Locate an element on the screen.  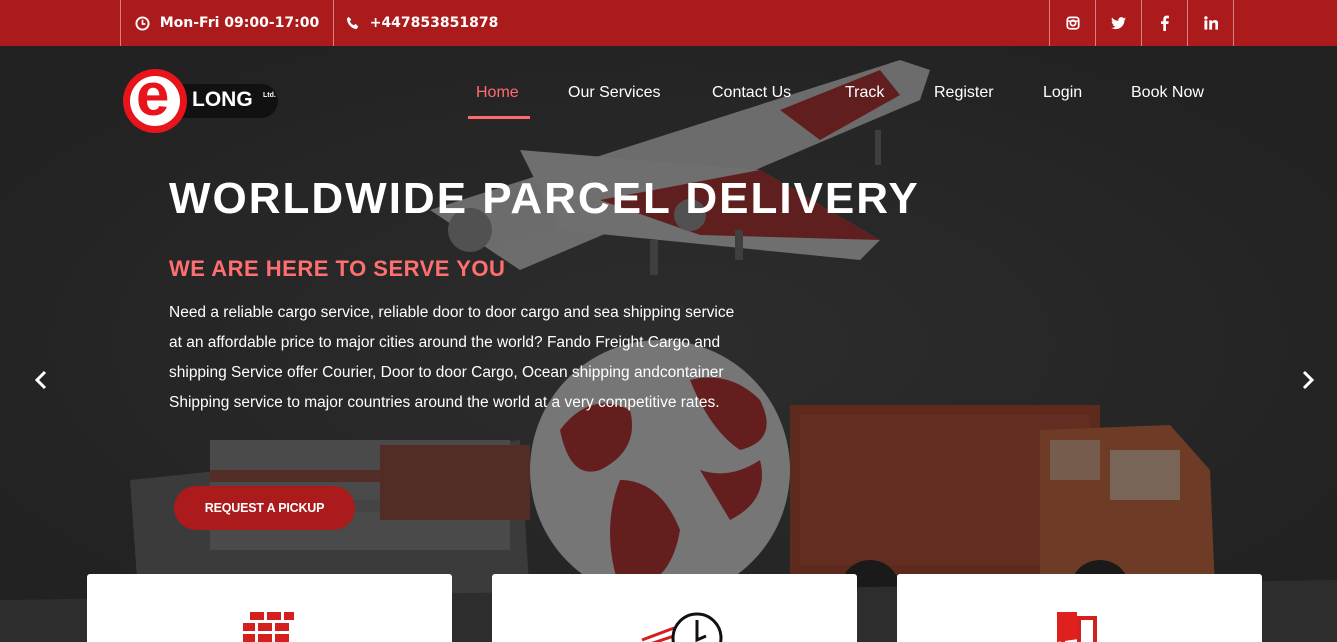
slider-next-button is located at coordinates (1308, 380).